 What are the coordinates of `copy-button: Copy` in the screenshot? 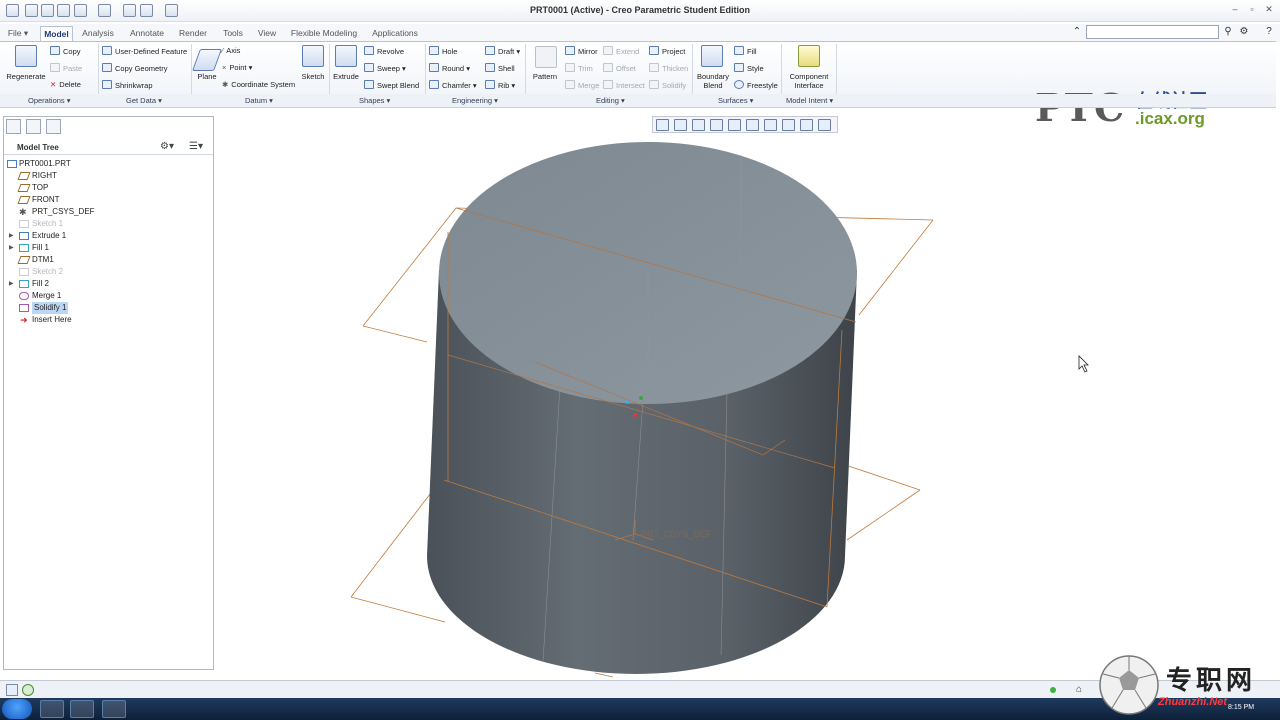 It's located at (65, 51).